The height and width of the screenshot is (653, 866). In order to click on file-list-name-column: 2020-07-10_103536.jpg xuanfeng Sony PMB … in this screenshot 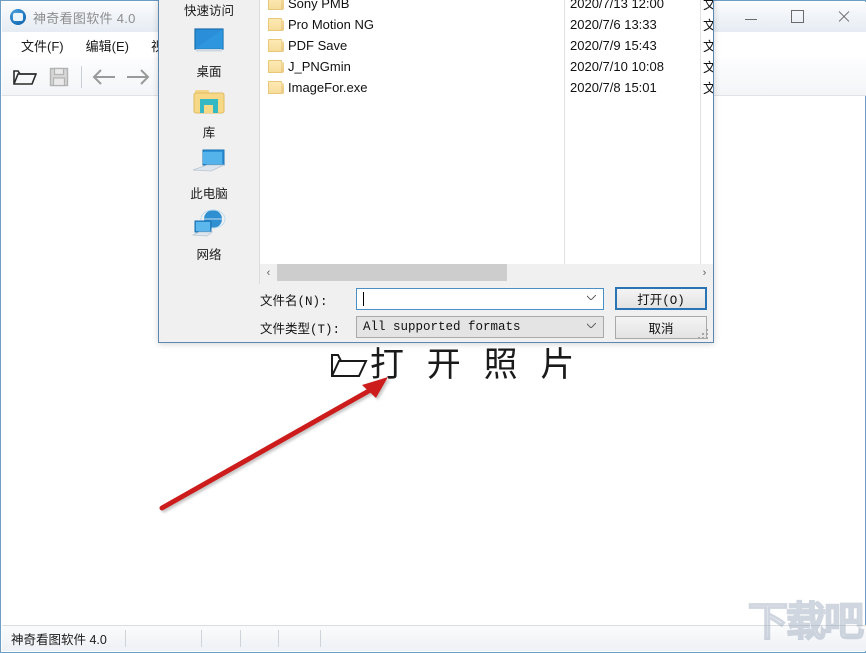, I will do `click(410, 49)`.